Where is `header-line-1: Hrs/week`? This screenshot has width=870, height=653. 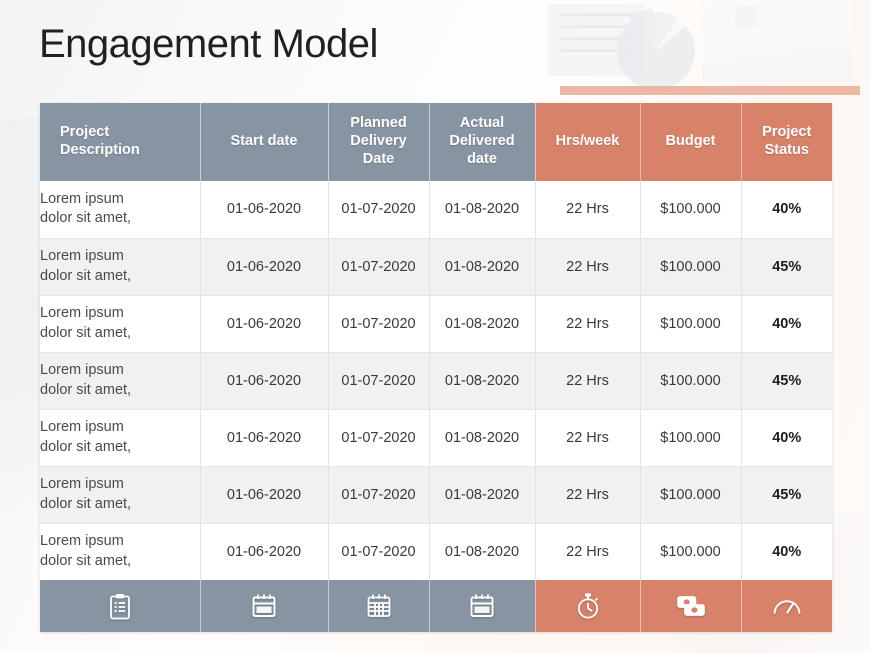 header-line-1: Hrs/week is located at coordinates (587, 141).